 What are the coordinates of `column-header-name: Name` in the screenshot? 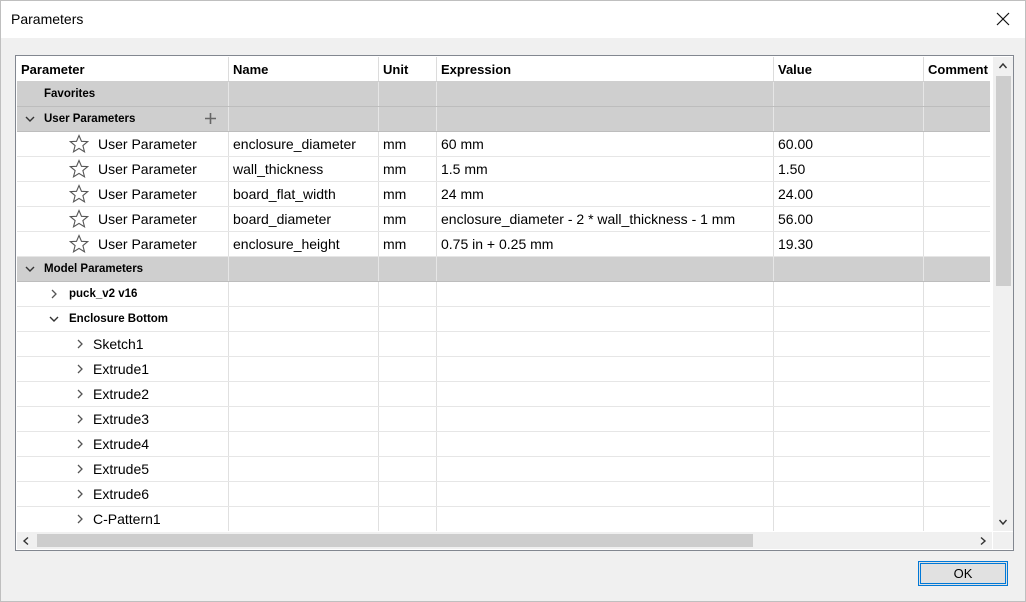 It's located at (304, 69).